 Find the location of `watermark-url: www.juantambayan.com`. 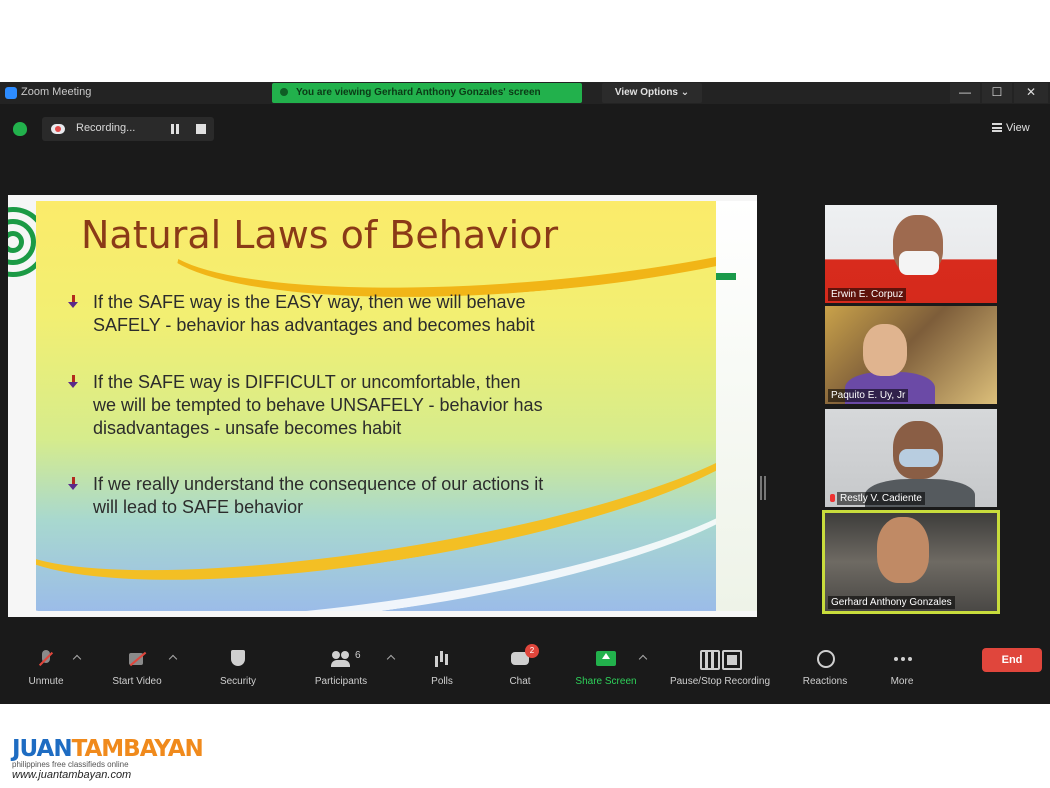

watermark-url: www.juantambayan.com is located at coordinates (72, 775).